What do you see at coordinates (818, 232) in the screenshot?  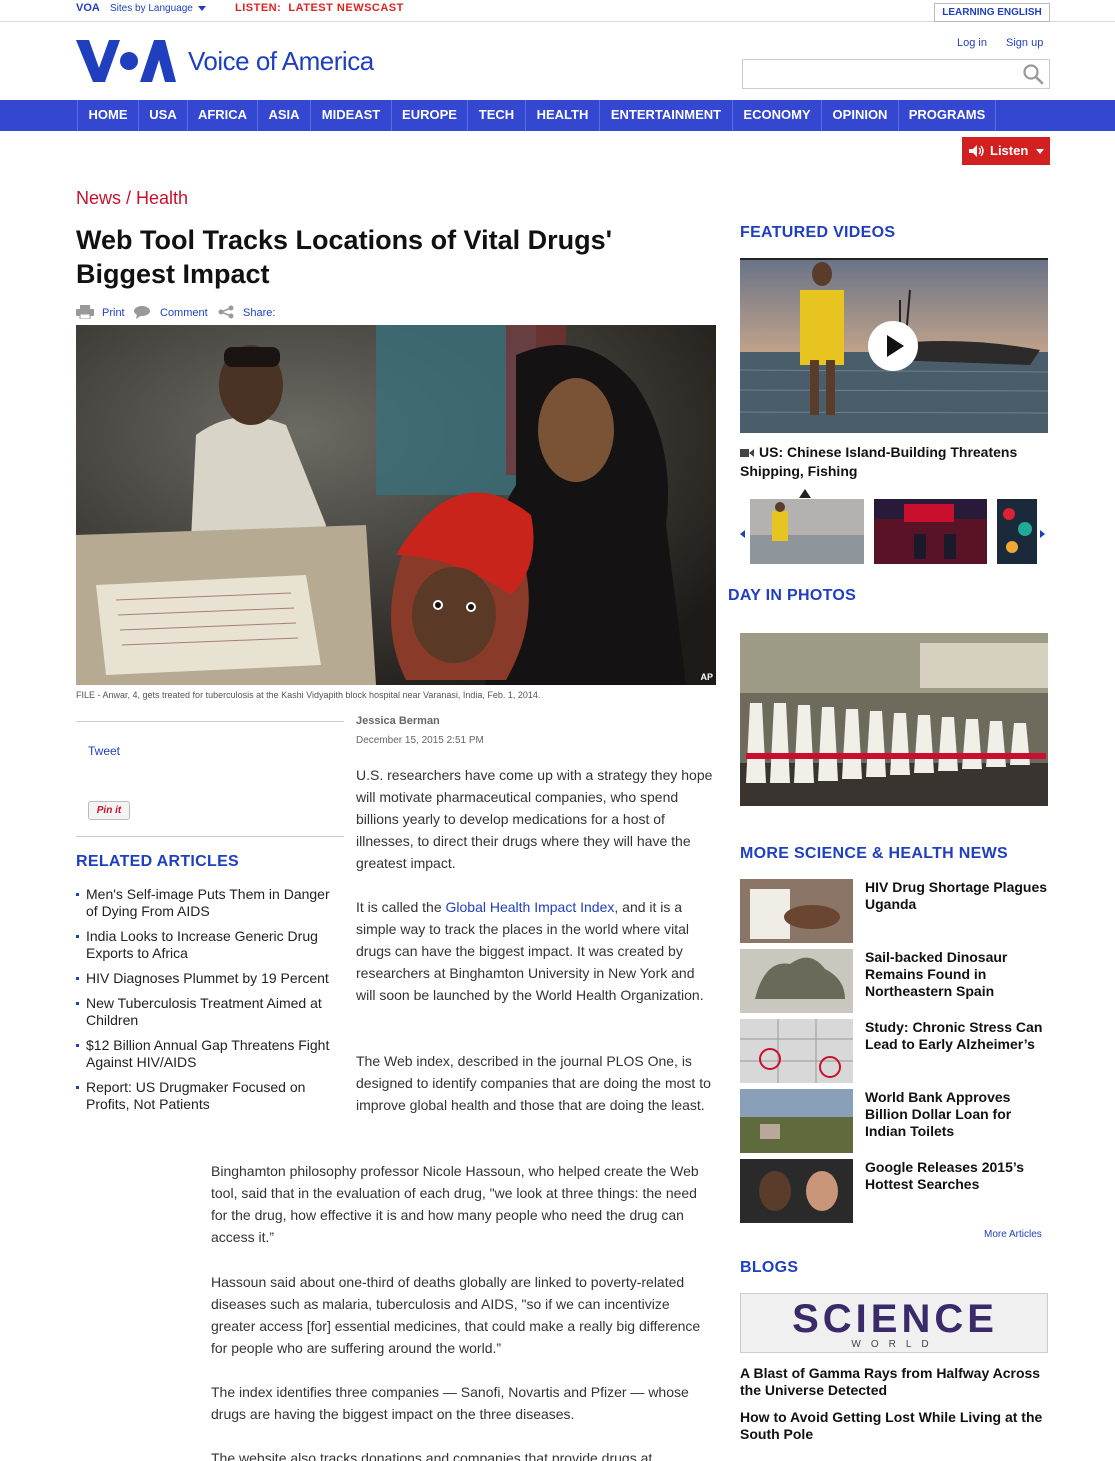 I see `featured-videos-heading: FEATURED VIDEOS` at bounding box center [818, 232].